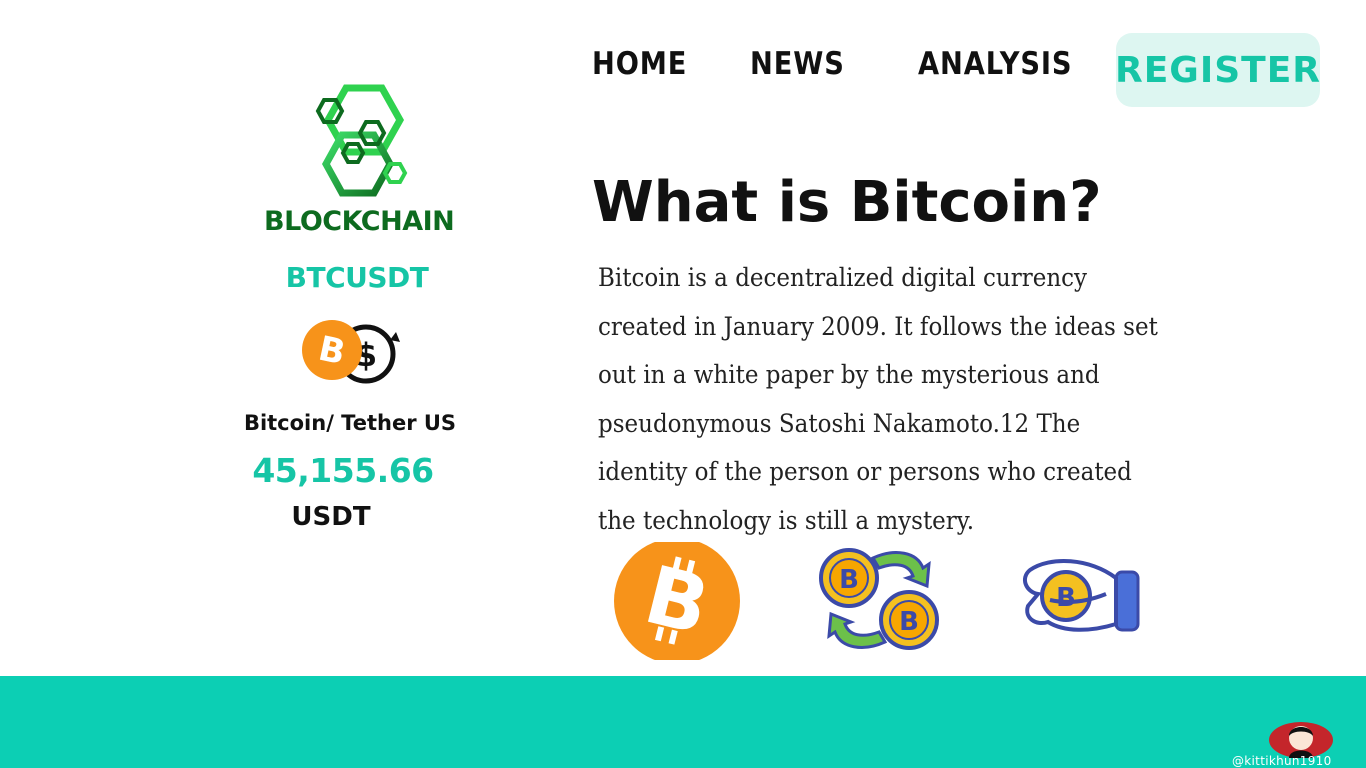 This screenshot has height=768, width=1366. Describe the element at coordinates (1301, 740) in the screenshot. I see `avatar` at that location.